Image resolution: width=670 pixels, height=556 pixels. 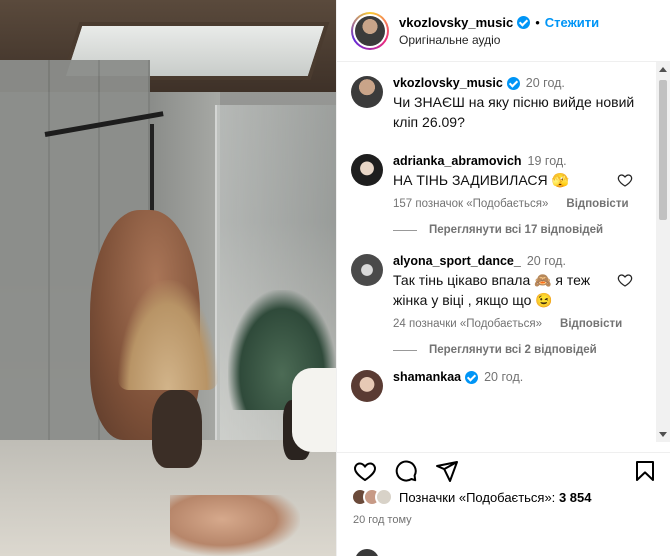 What do you see at coordinates (467, 324) in the screenshot?
I see `comment-likes-count: 24 позначки «Подобається»` at bounding box center [467, 324].